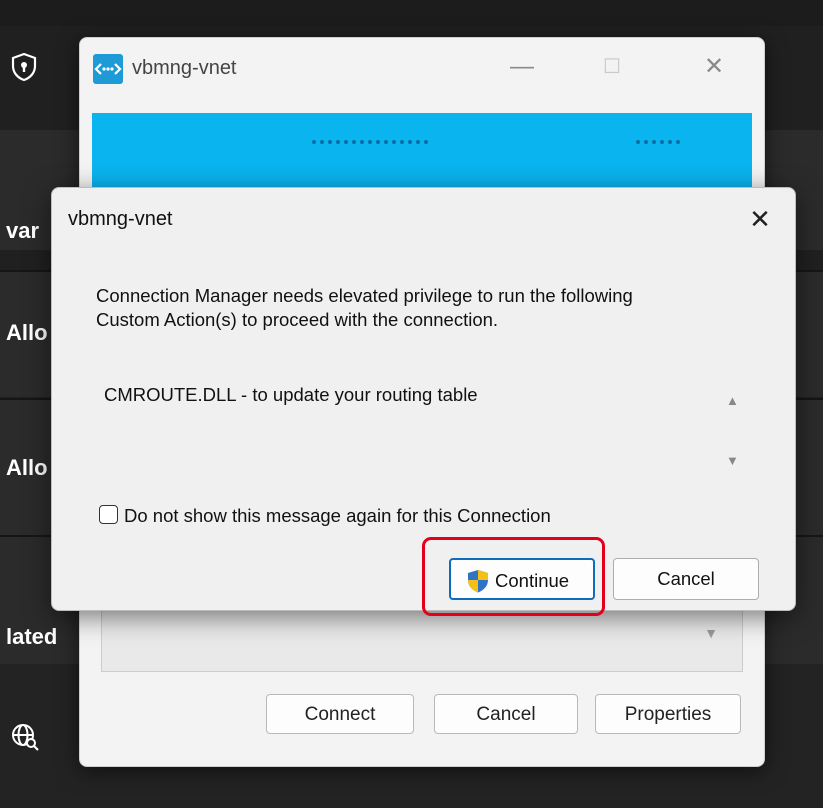 This screenshot has width=823, height=808. What do you see at coordinates (714, 67) in the screenshot?
I see `close-button: ✕` at bounding box center [714, 67].